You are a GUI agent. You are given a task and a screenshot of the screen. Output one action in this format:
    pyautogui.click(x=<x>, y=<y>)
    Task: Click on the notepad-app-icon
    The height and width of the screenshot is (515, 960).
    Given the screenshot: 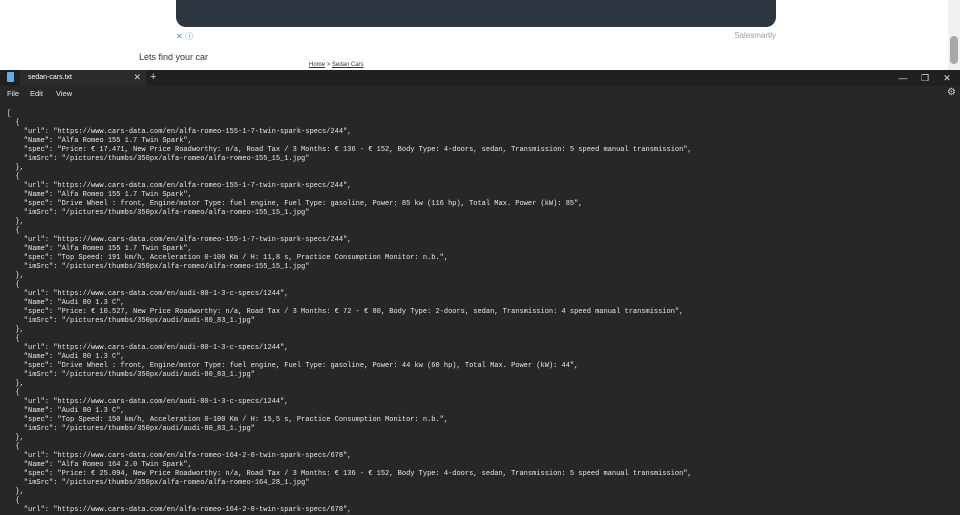 What is the action you would take?
    pyautogui.click(x=10, y=77)
    